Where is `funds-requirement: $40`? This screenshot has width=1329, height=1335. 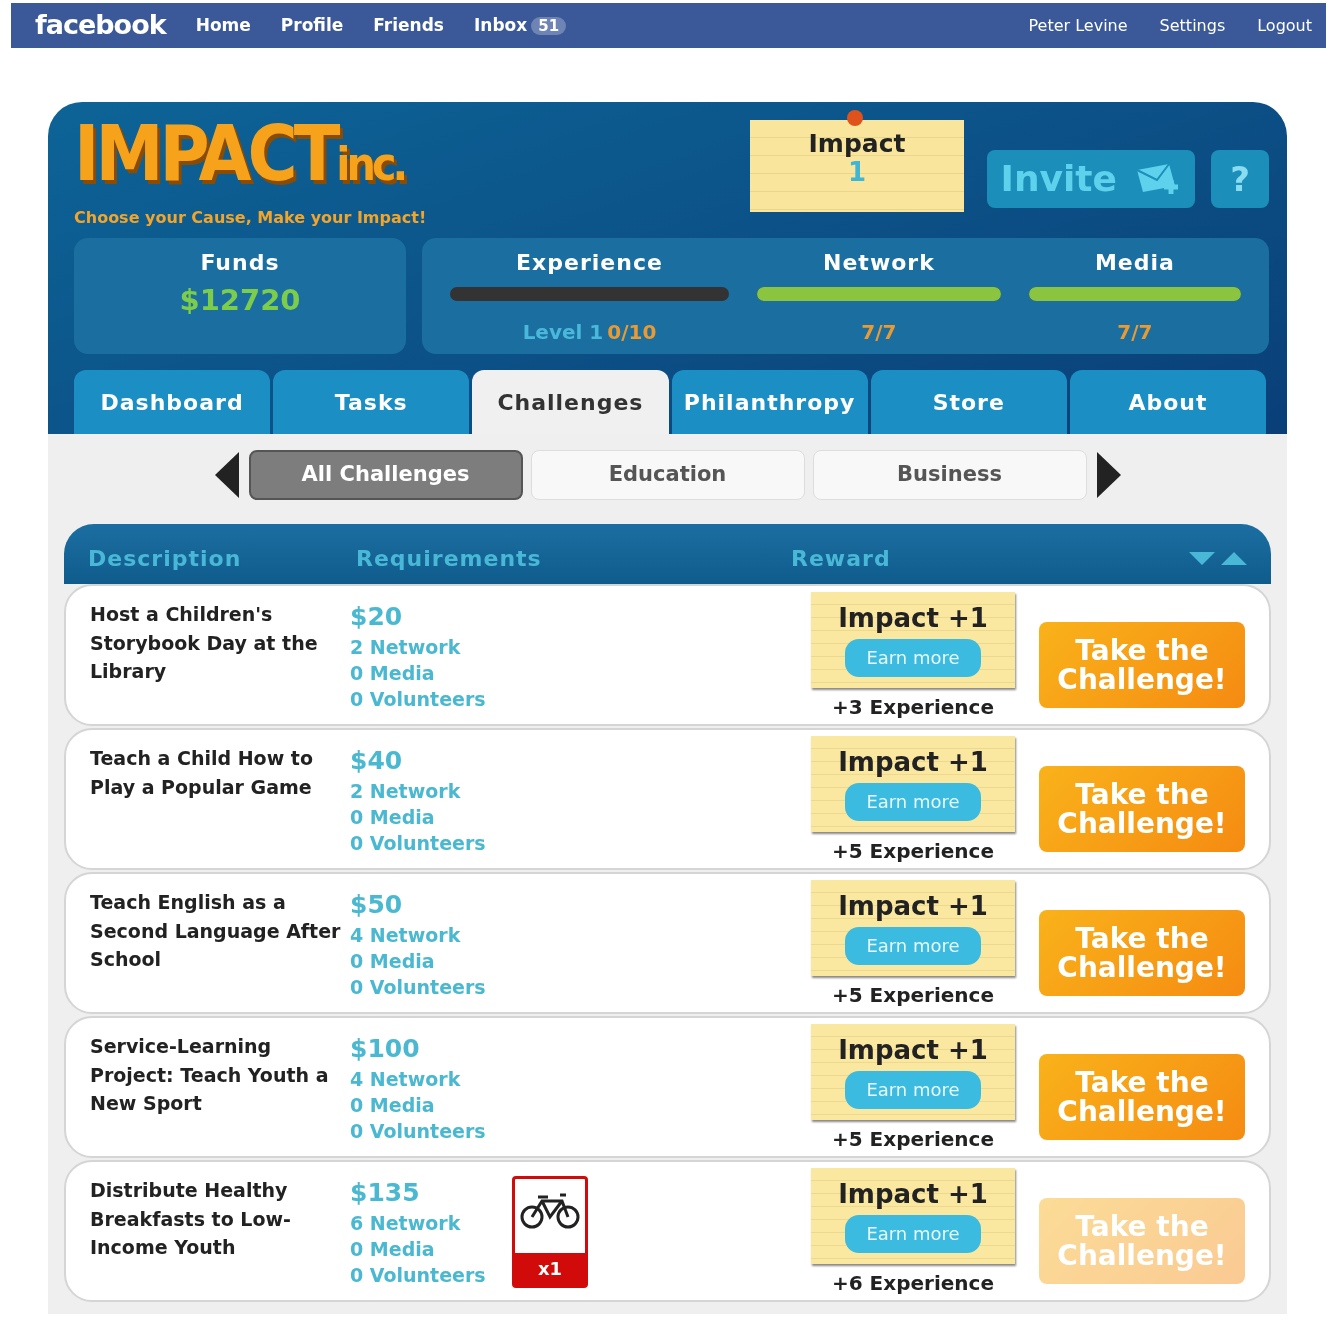 funds-requirement: $40 is located at coordinates (377, 761).